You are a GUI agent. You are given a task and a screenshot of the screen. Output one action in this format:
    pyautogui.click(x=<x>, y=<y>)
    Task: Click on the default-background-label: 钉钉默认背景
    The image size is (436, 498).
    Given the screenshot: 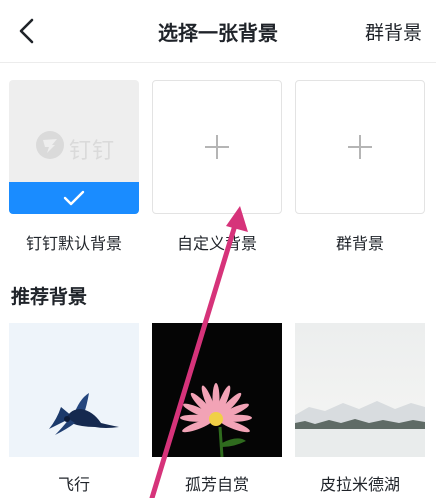 What is the action you would take?
    pyautogui.click(x=73, y=243)
    